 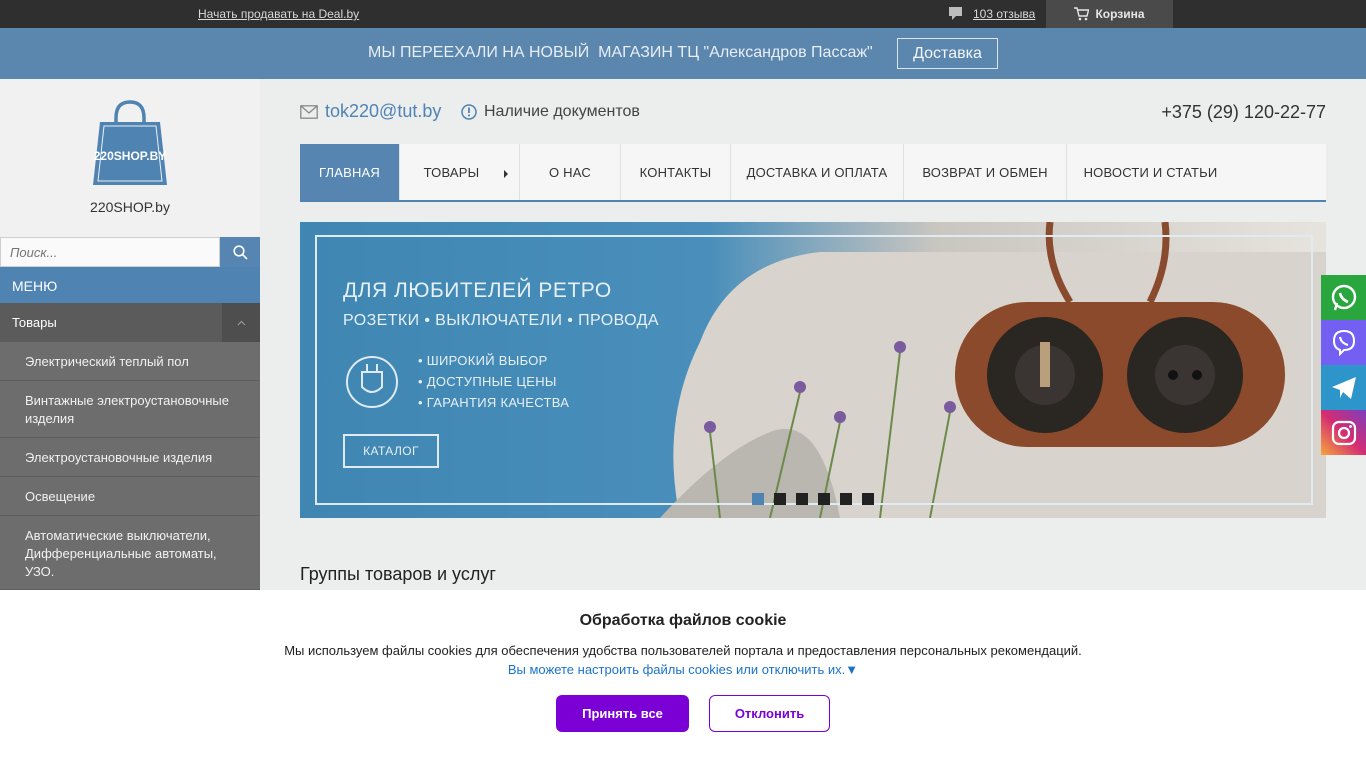 What do you see at coordinates (483, 360) in the screenshot?
I see `banner-feature: • ШИРОКИЙ ВЫБОР` at bounding box center [483, 360].